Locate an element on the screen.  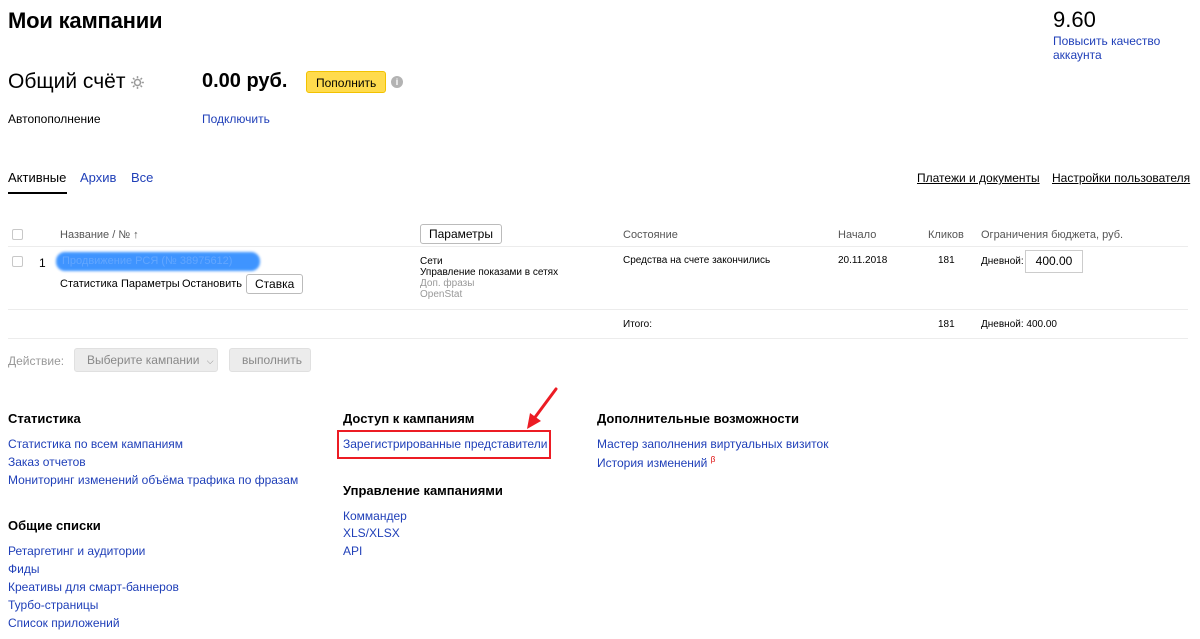
row-status: Средства на счете закончились is located at coordinates (697, 260).